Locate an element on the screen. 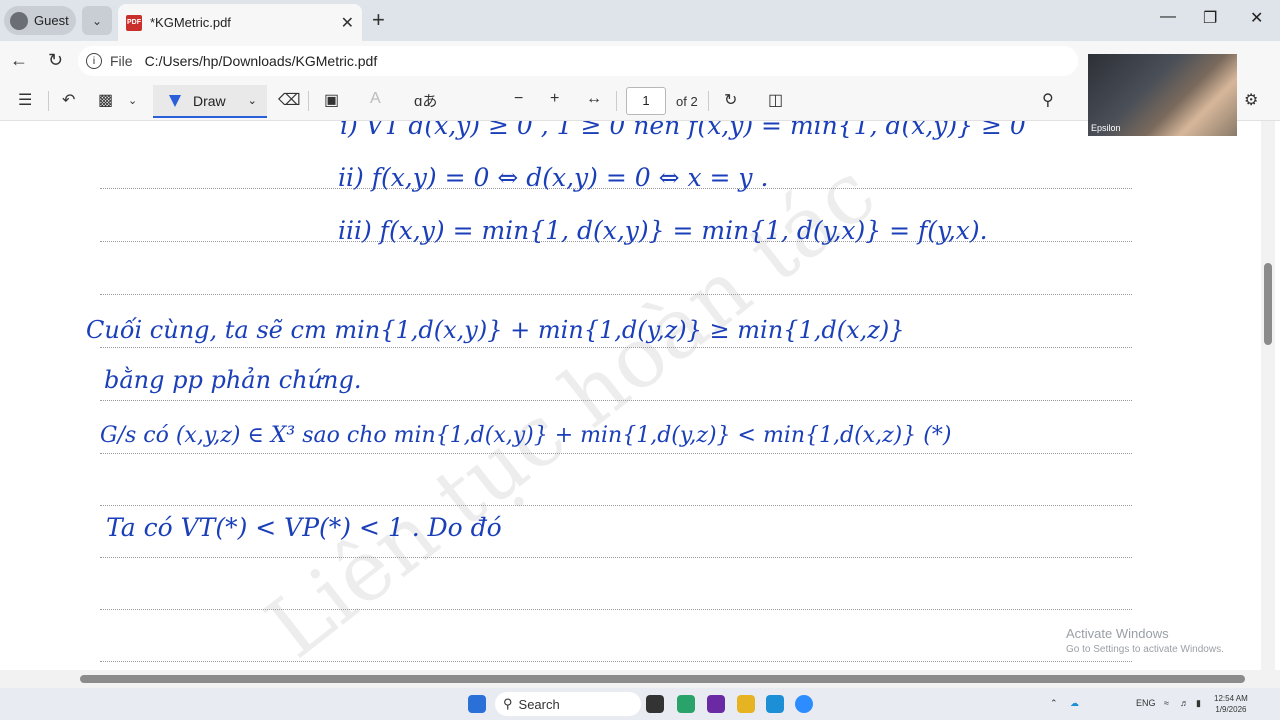  handwritten-line-5: bằng pp phản chứng. is located at coordinates (233, 380).